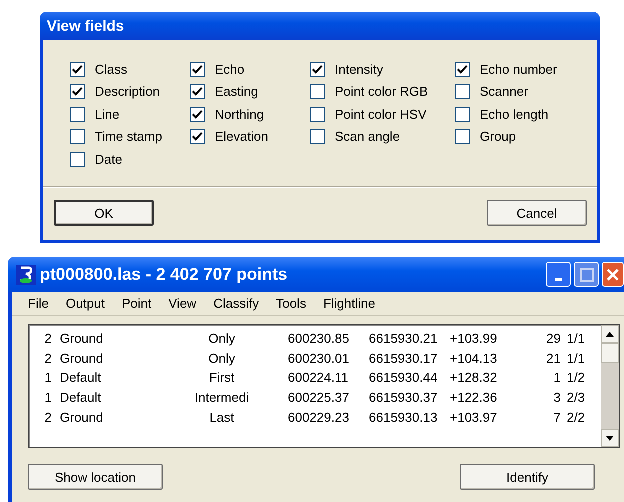  I want to click on close-icon, so click(613, 275).